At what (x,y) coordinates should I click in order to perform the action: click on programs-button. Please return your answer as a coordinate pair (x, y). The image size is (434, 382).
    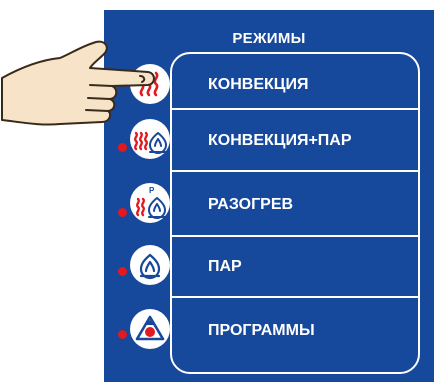
    Looking at the image, I should click on (150, 329).